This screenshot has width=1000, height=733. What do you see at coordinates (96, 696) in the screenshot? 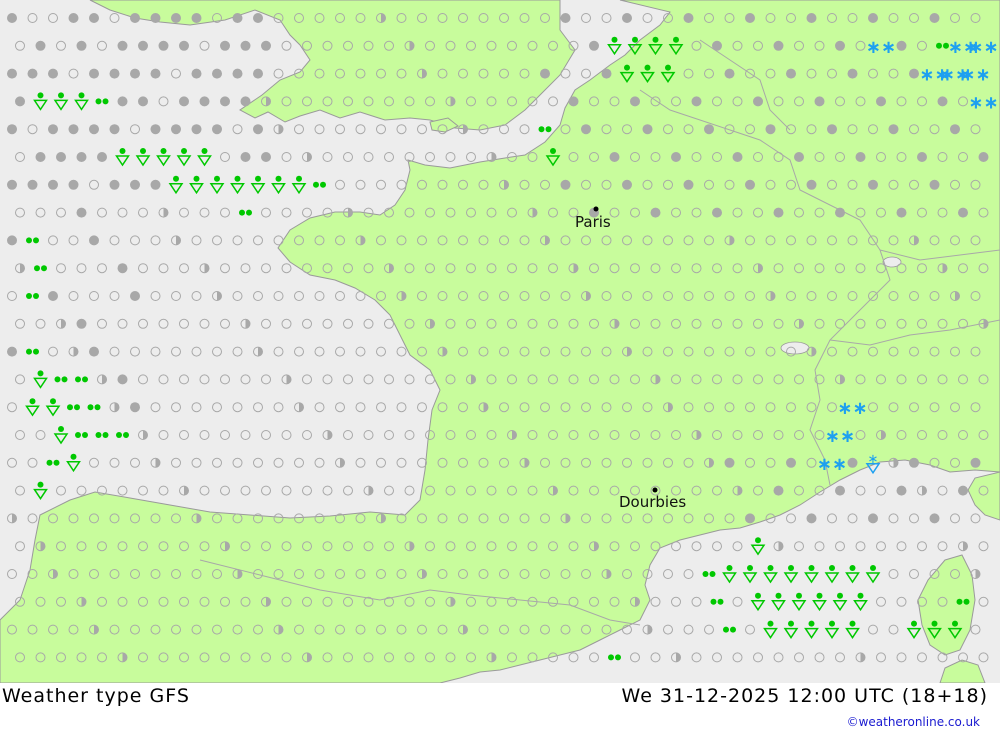
I see `map-title: Weather type GFS` at bounding box center [96, 696].